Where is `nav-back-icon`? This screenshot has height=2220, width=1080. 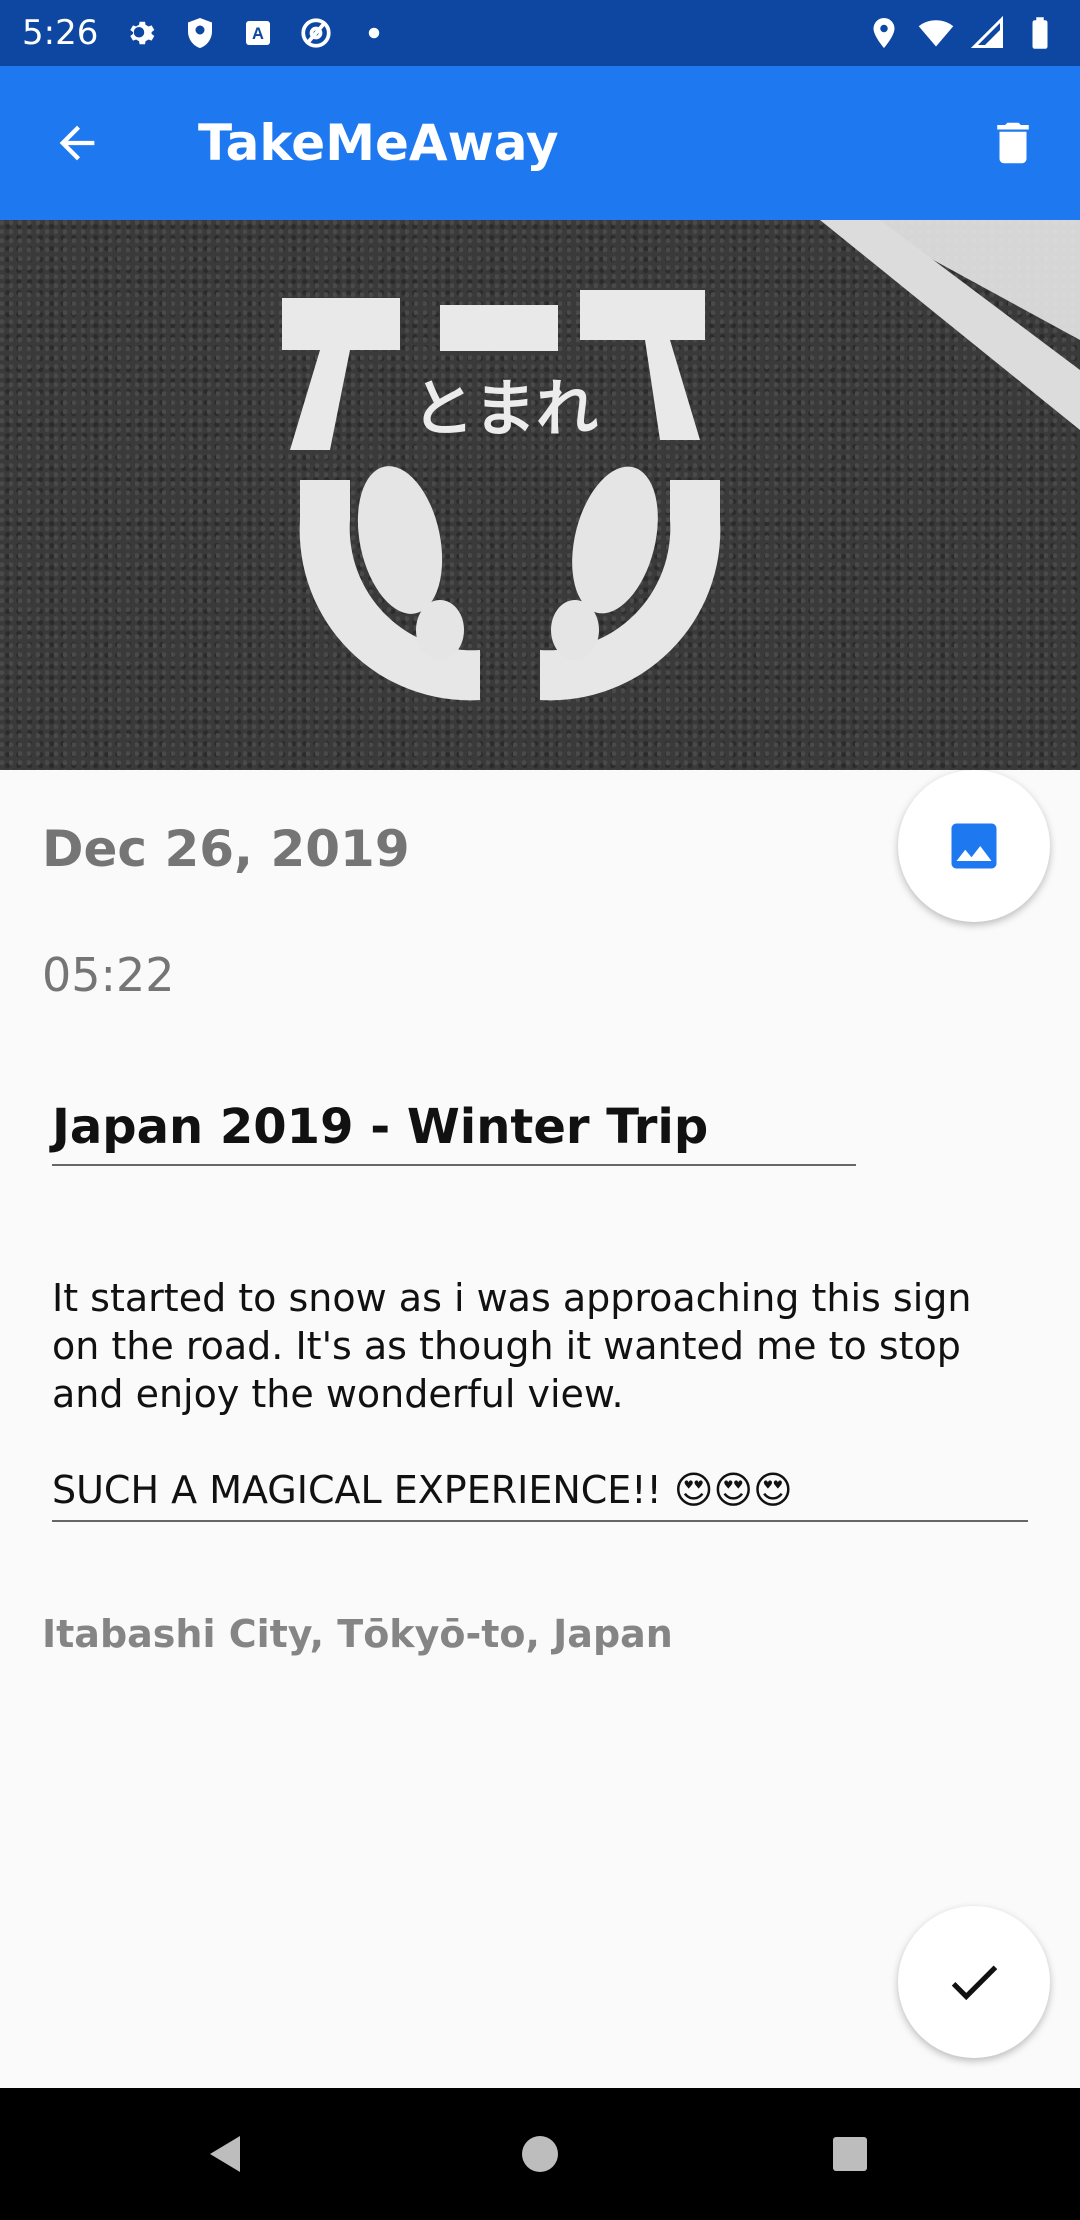 nav-back-icon is located at coordinates (225, 2154).